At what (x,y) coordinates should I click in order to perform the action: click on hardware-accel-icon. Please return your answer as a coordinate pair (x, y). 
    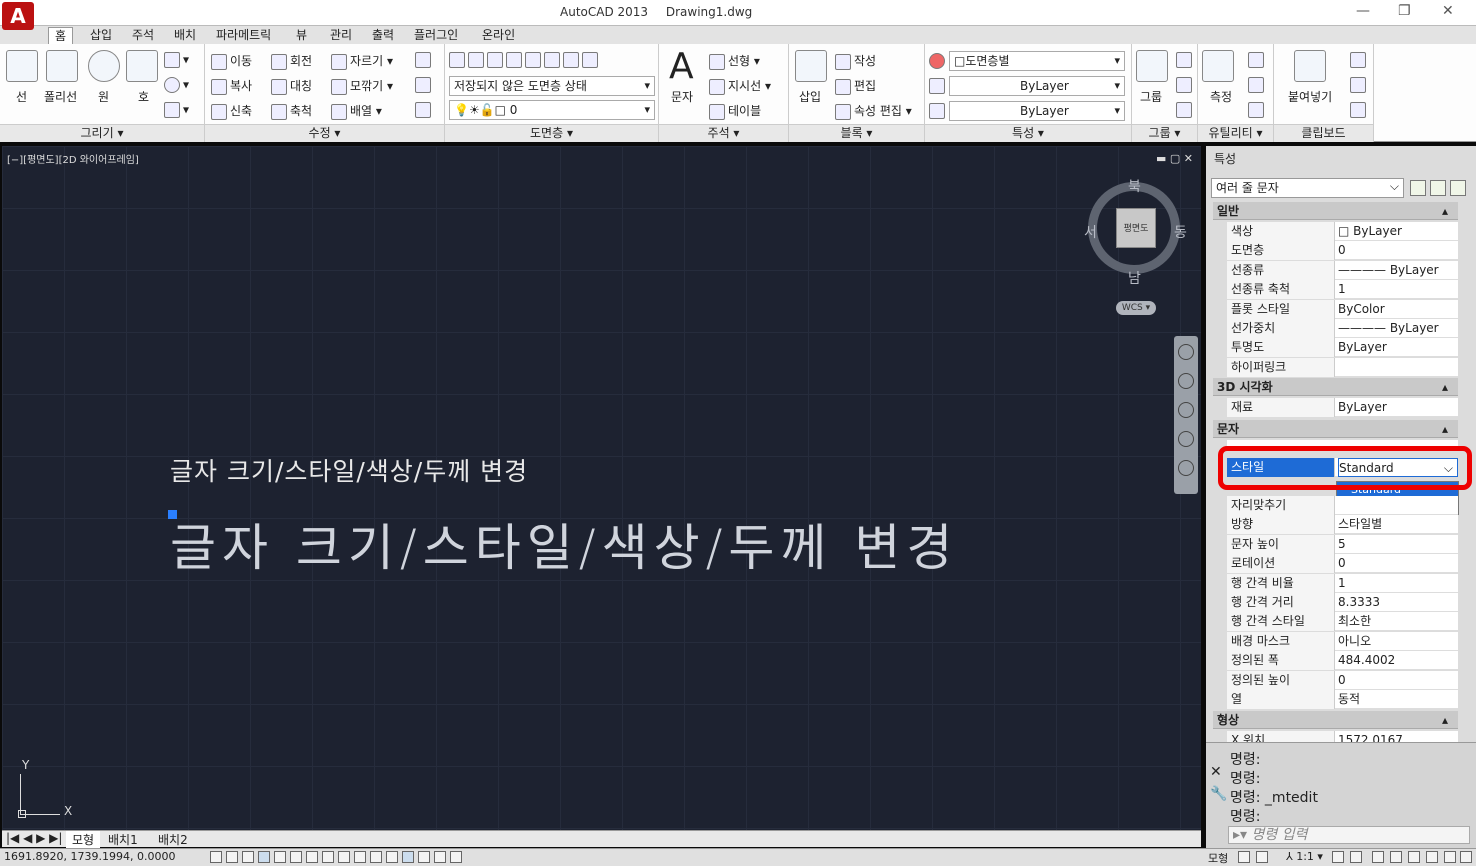
    Looking at the image, I should click on (1414, 857).